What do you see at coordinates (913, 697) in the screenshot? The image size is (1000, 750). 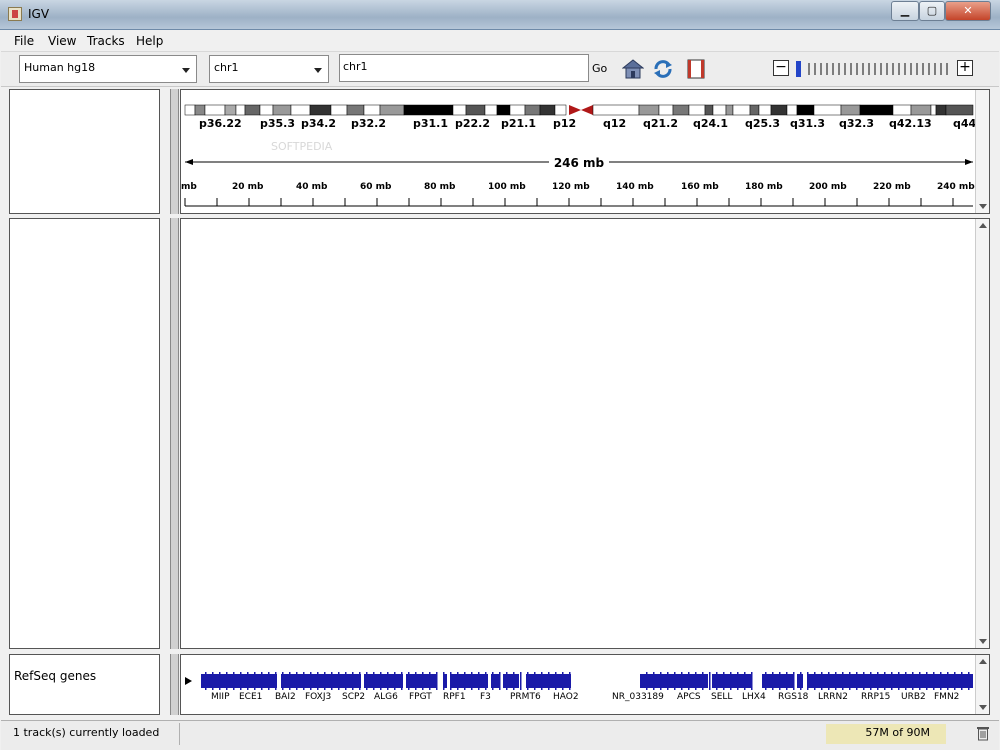 I see `gene-label: URB2` at bounding box center [913, 697].